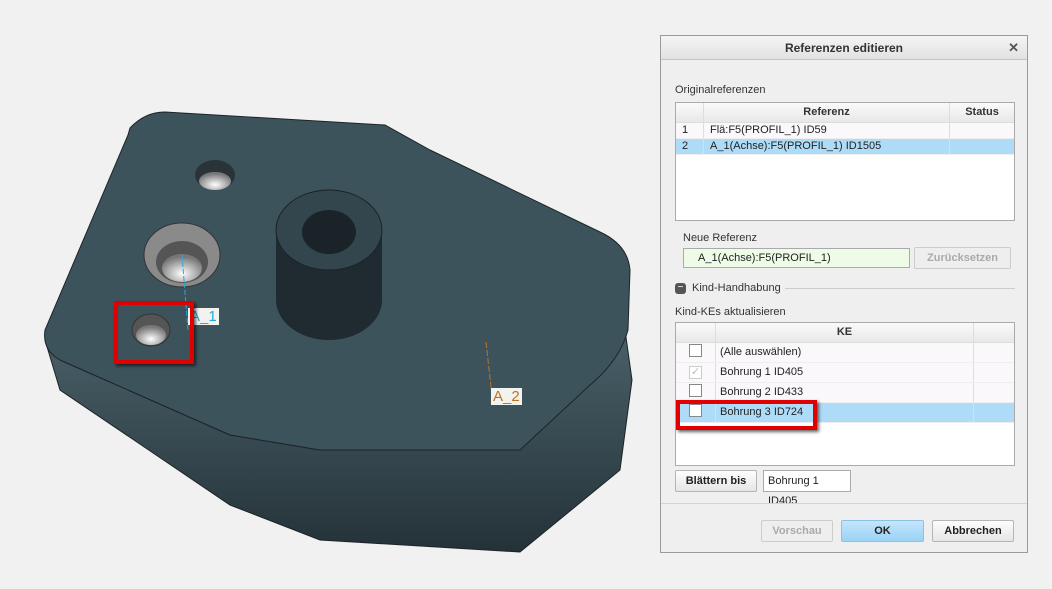 The image size is (1052, 589). I want to click on table-row: 1 Flä:F5(PROFIL_1) ID59, so click(845, 131).